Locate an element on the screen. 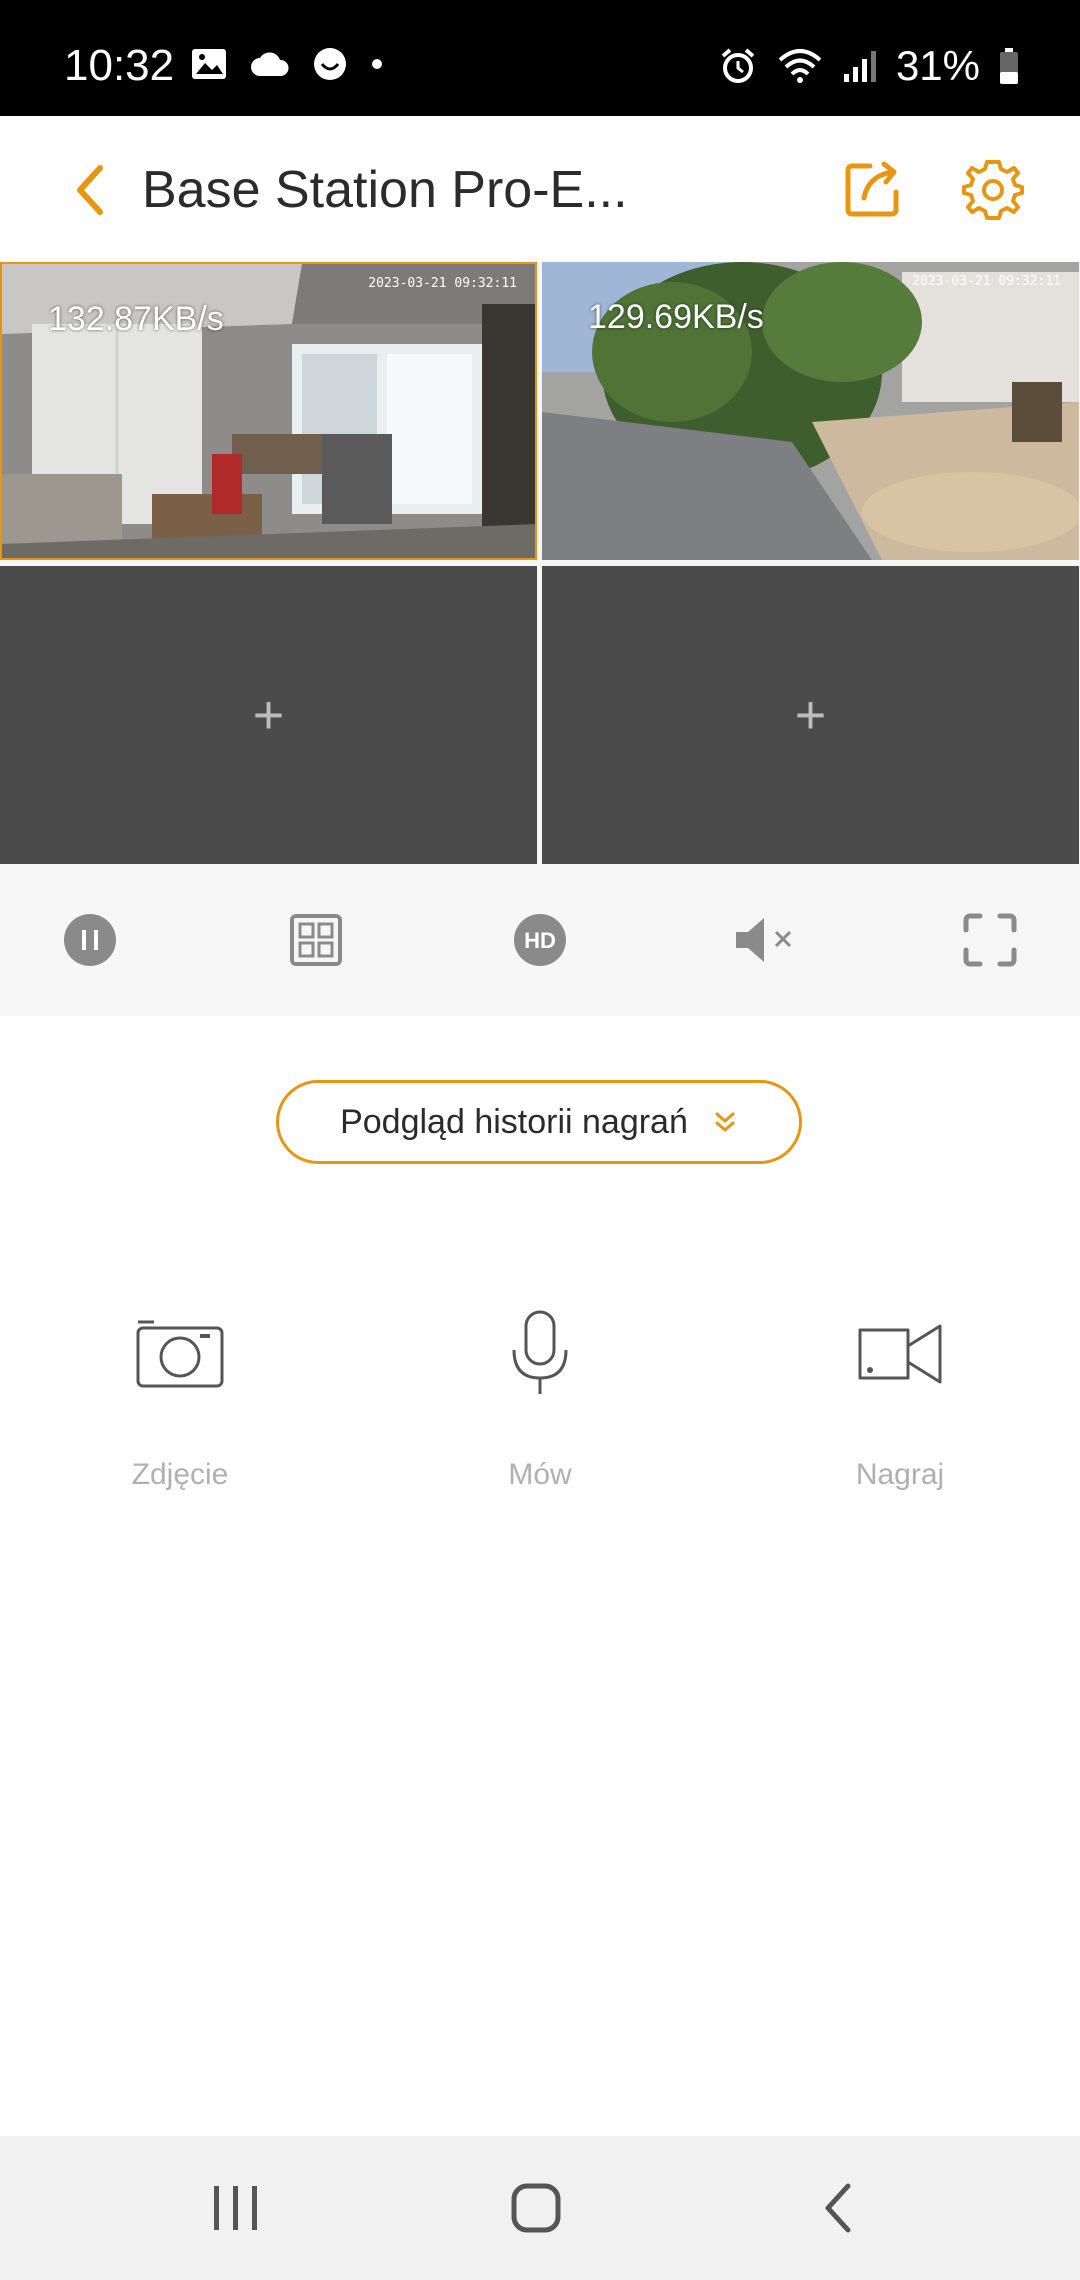 This screenshot has width=1080, height=2280. snapshot-action: Zdjęcie is located at coordinates (180, 1396).